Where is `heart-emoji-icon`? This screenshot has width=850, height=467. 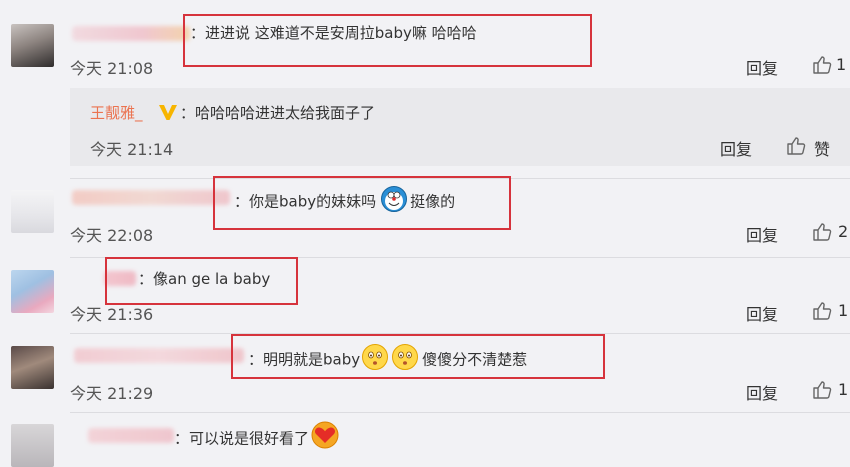 heart-emoji-icon is located at coordinates (325, 435).